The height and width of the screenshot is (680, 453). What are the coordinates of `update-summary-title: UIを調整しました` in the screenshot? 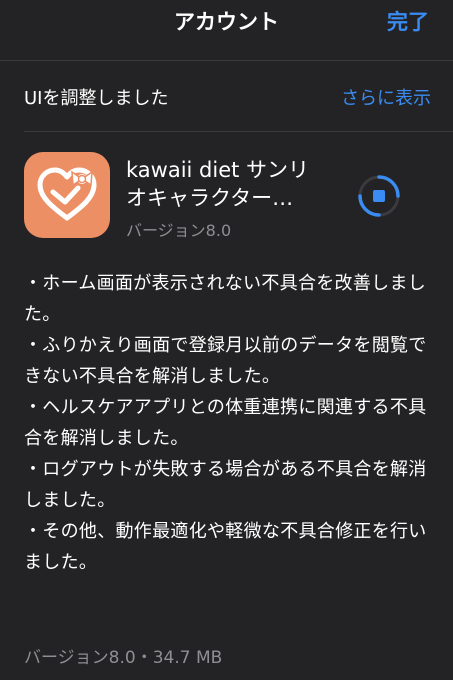 It's located at (96, 98).